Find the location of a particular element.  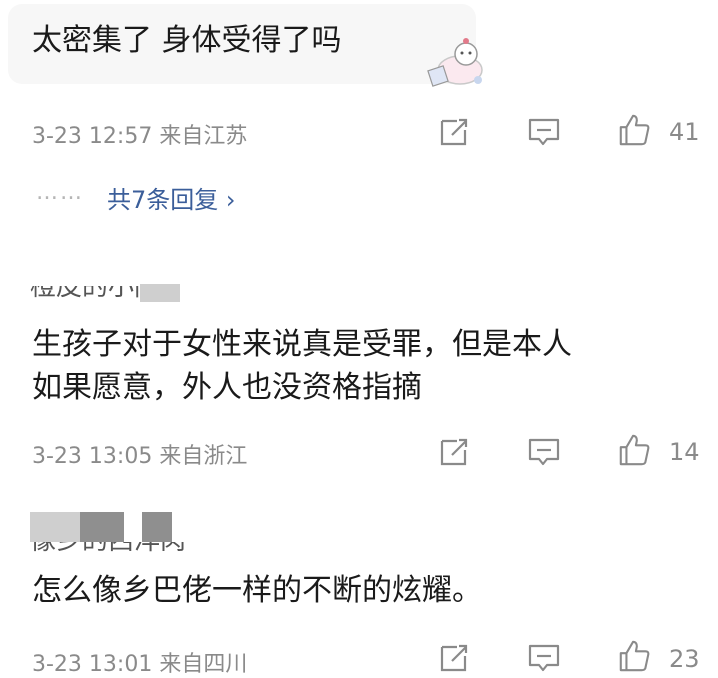

comment-meta: 3-23 13:05 来自浙江 is located at coordinates (140, 456).